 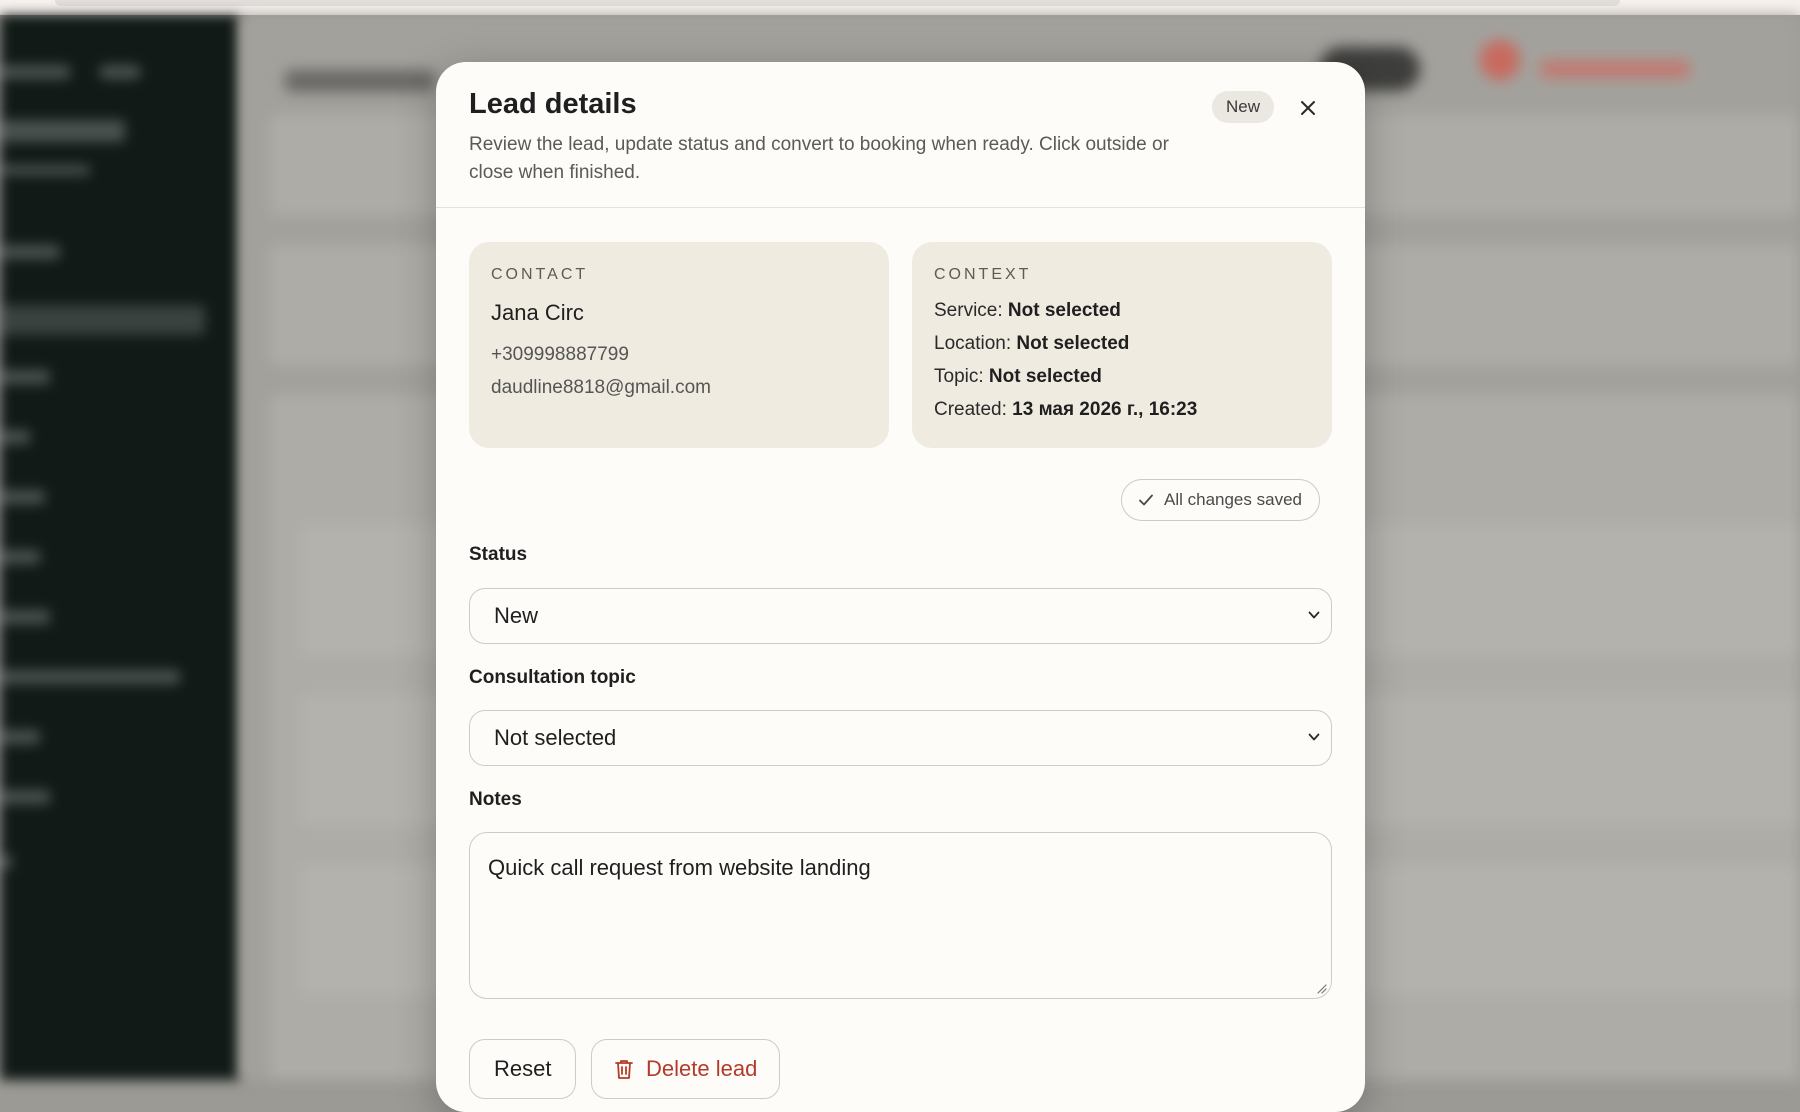 I want to click on browser-top-strip, so click(x=900, y=7).